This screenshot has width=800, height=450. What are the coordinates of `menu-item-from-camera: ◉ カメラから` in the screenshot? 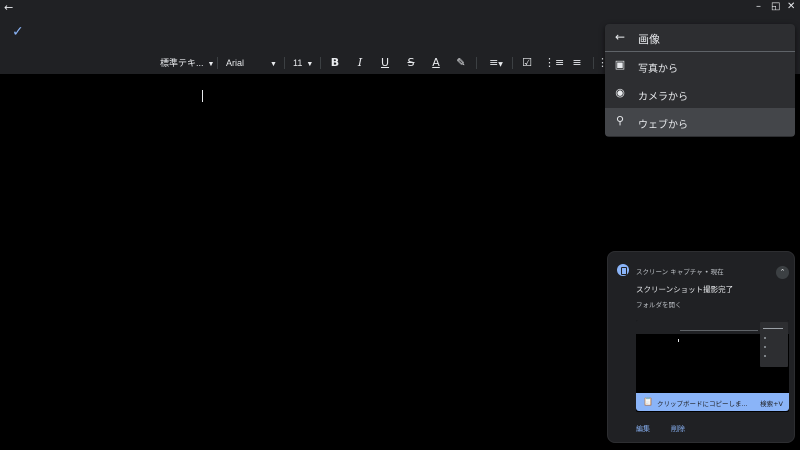 It's located at (700, 94).